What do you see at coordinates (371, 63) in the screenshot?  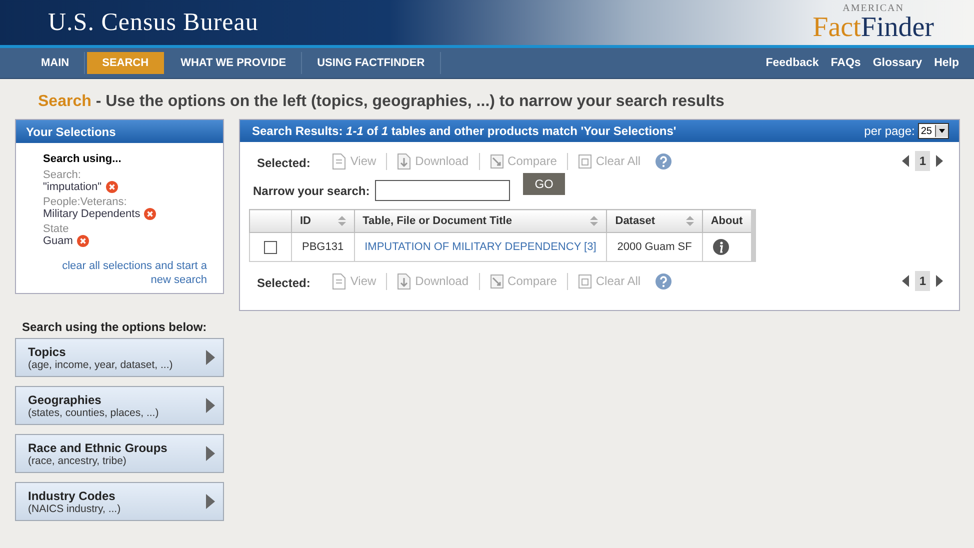 I see `nav-tab: USING FACTFINDER` at bounding box center [371, 63].